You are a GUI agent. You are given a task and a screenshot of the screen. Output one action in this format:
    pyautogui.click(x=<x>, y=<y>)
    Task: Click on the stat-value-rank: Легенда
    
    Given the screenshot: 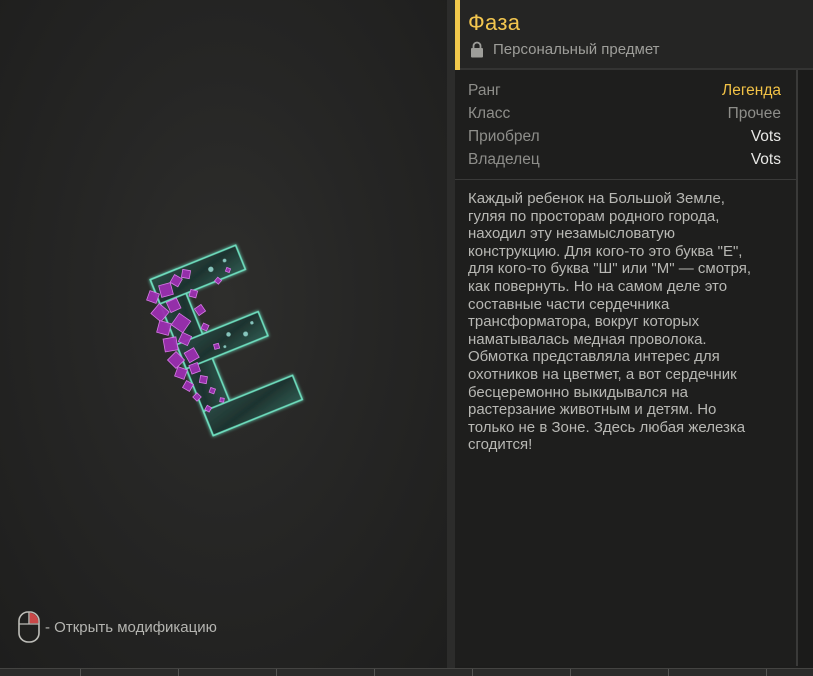 What is the action you would take?
    pyautogui.click(x=751, y=90)
    